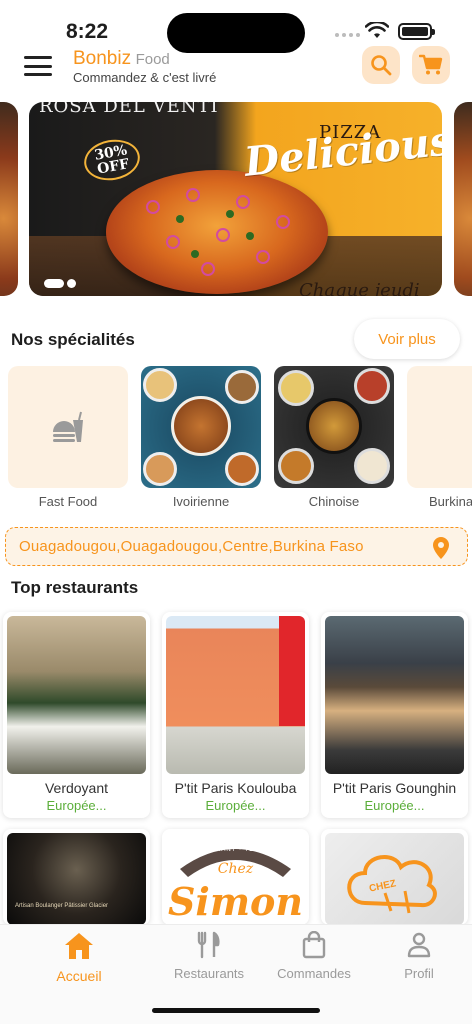  I want to click on user-icon, so click(419, 945).